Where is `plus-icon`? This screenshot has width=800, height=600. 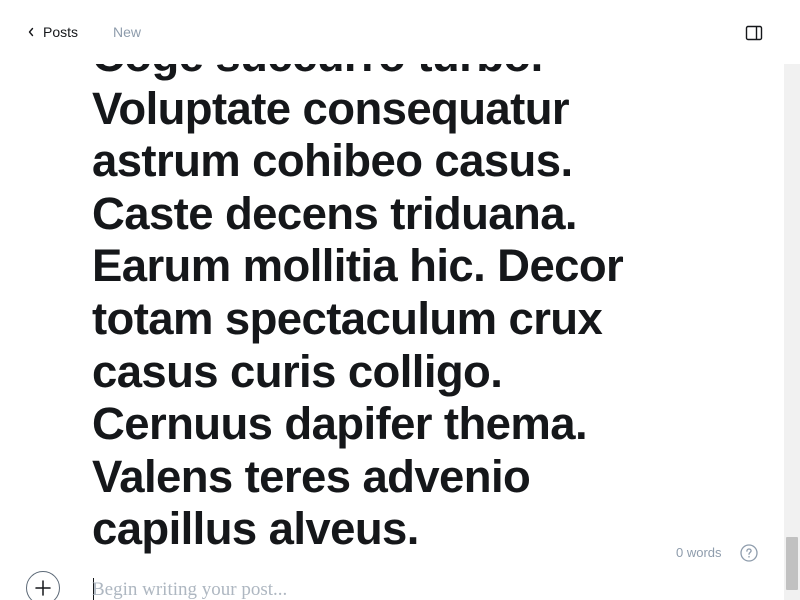 plus-icon is located at coordinates (43, 588).